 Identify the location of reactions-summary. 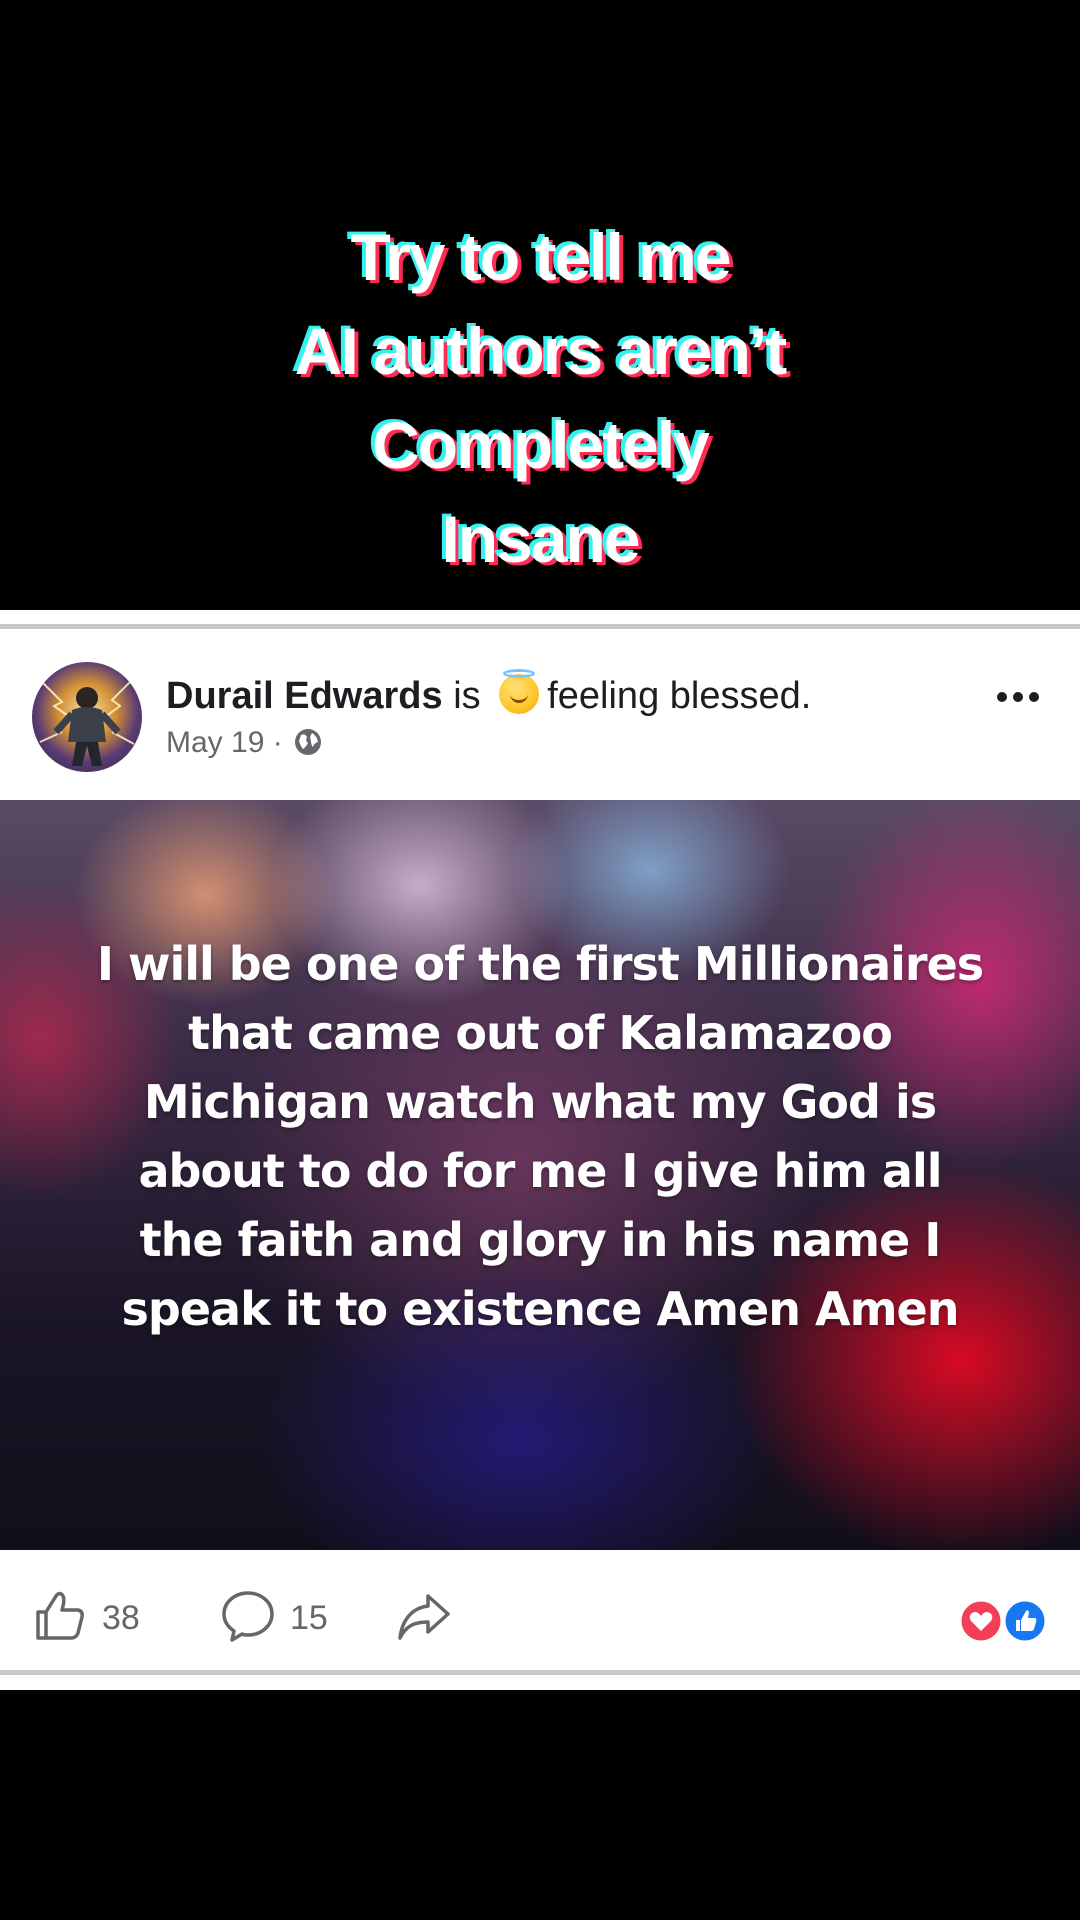
(1004, 1621).